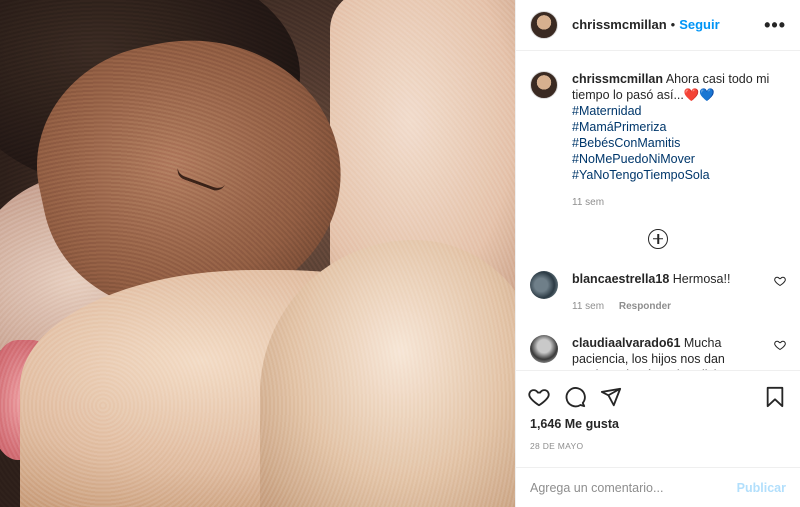 The height and width of the screenshot is (507, 800). What do you see at coordinates (679, 127) in the screenshot?
I see `hashtag-link: #MamáPrimeriza` at bounding box center [679, 127].